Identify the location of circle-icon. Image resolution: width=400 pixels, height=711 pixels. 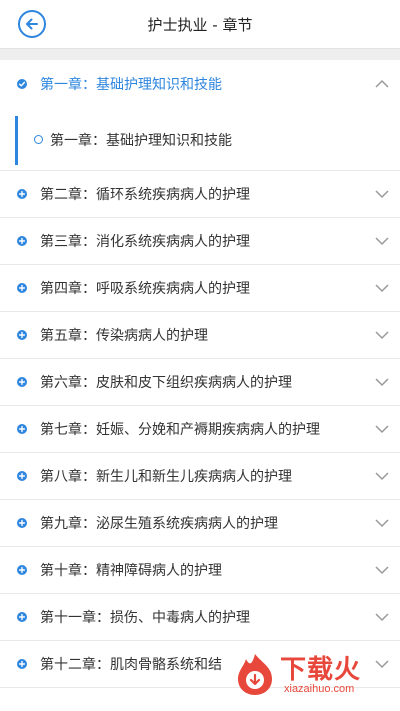
(38, 139).